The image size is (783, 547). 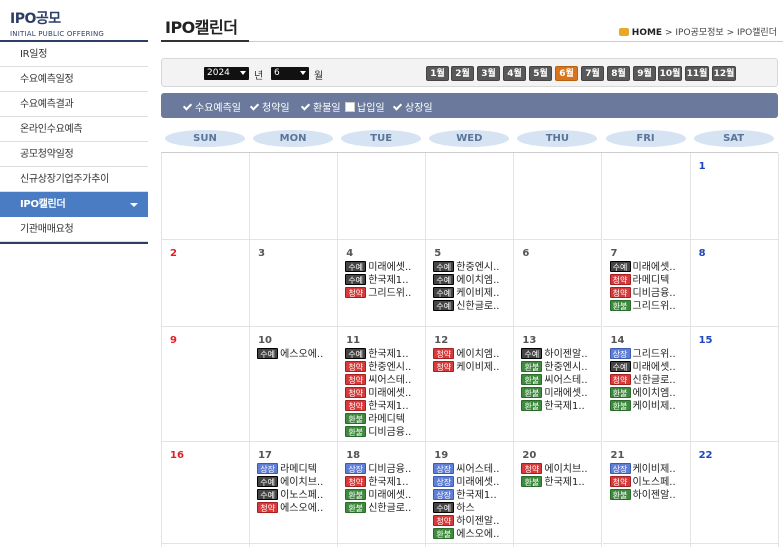 I want to click on calendar-day-cell: 9, so click(x=206, y=384).